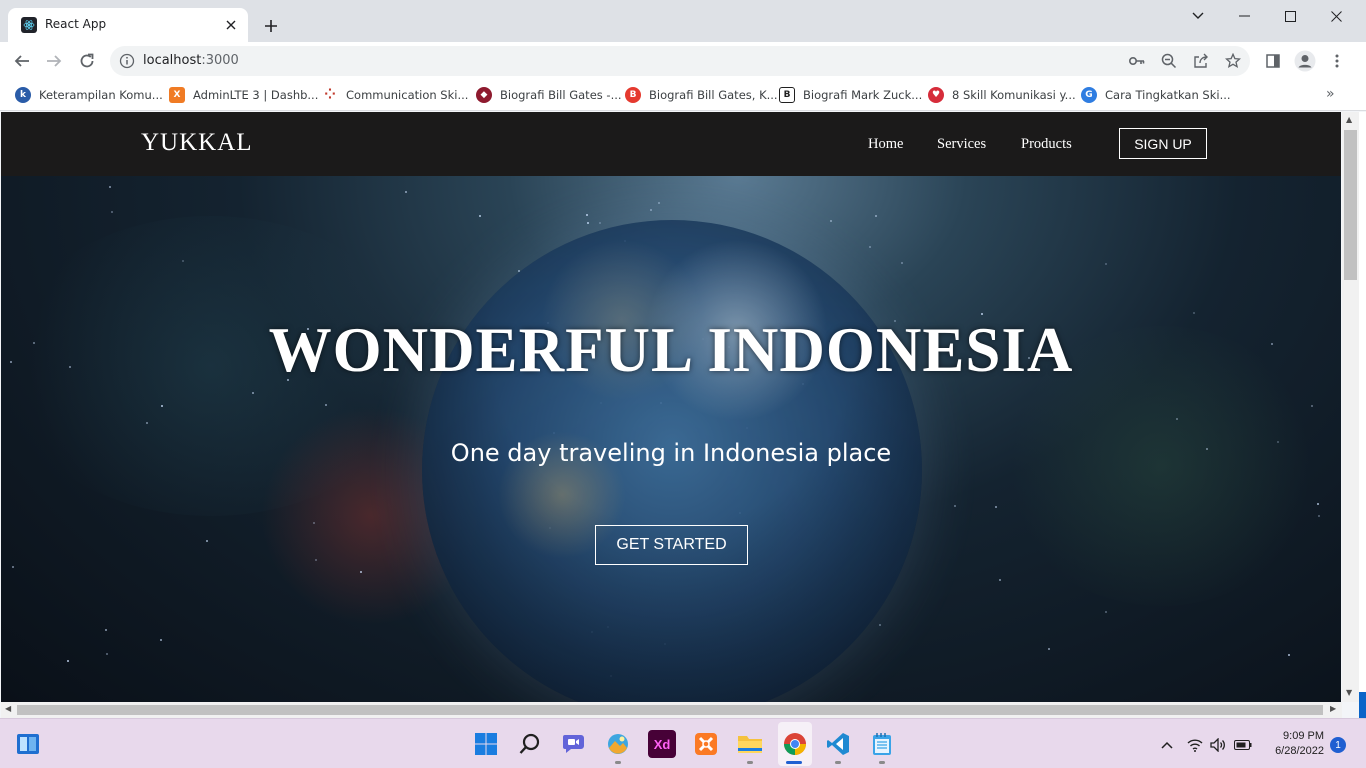 This screenshot has height=768, width=1366. I want to click on adobe-xd-icon: Xd, so click(662, 744).